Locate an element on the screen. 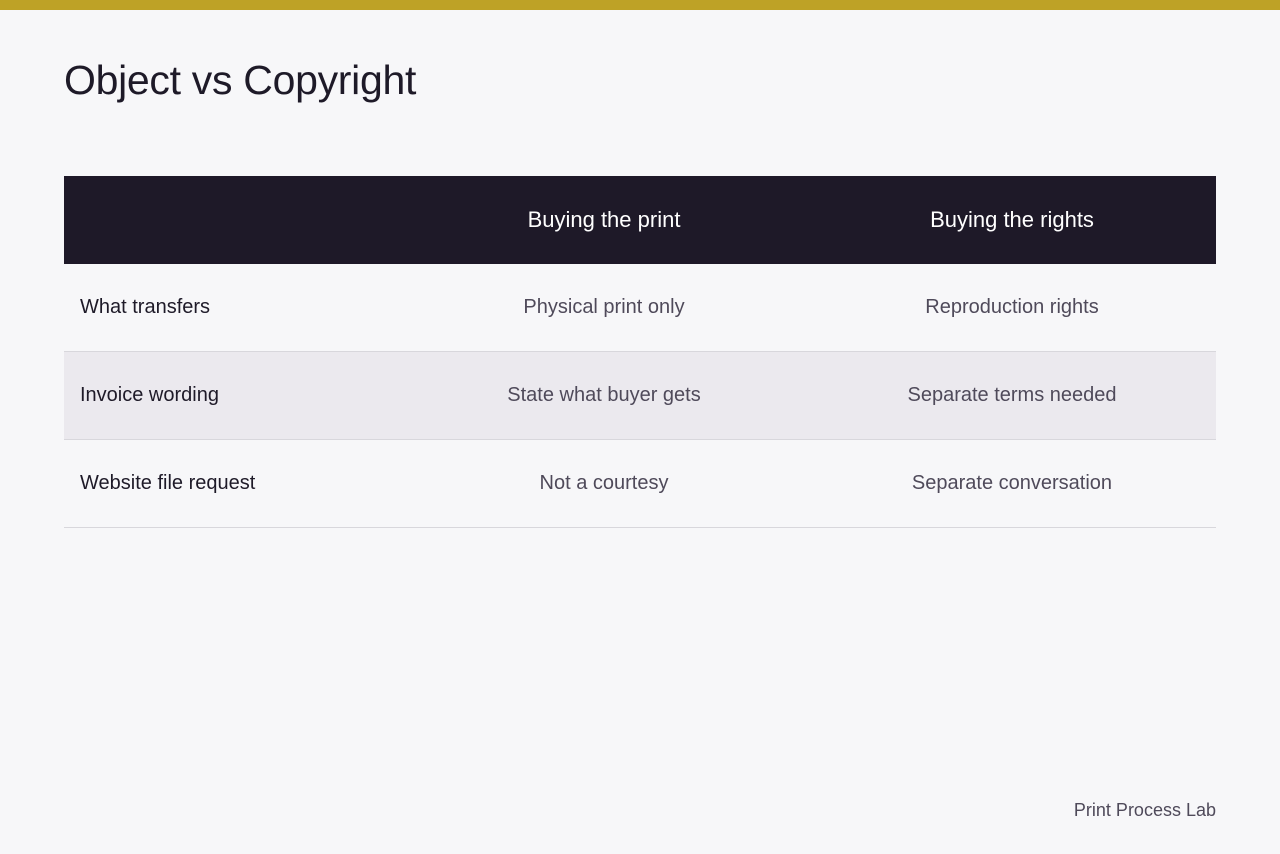 This screenshot has width=1280, height=854. row-label: Website file request is located at coordinates (232, 483).